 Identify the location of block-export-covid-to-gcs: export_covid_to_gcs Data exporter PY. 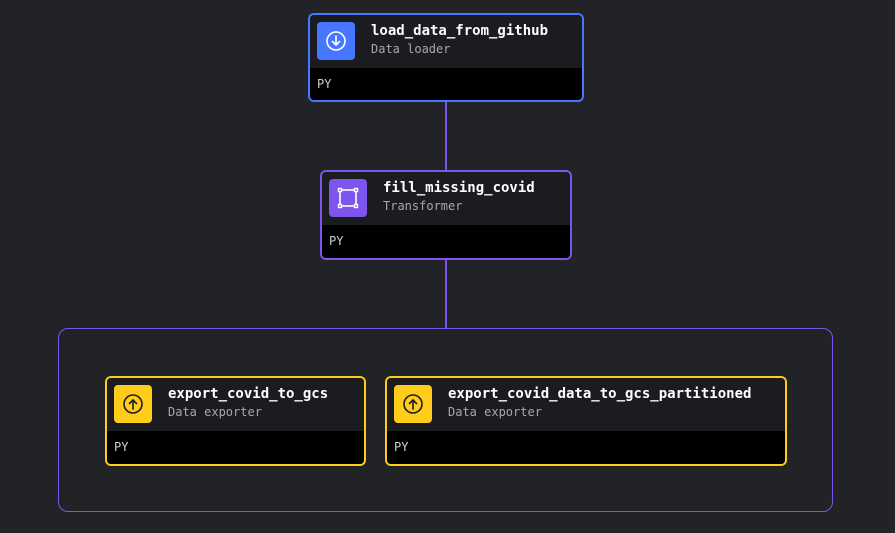
(235, 421).